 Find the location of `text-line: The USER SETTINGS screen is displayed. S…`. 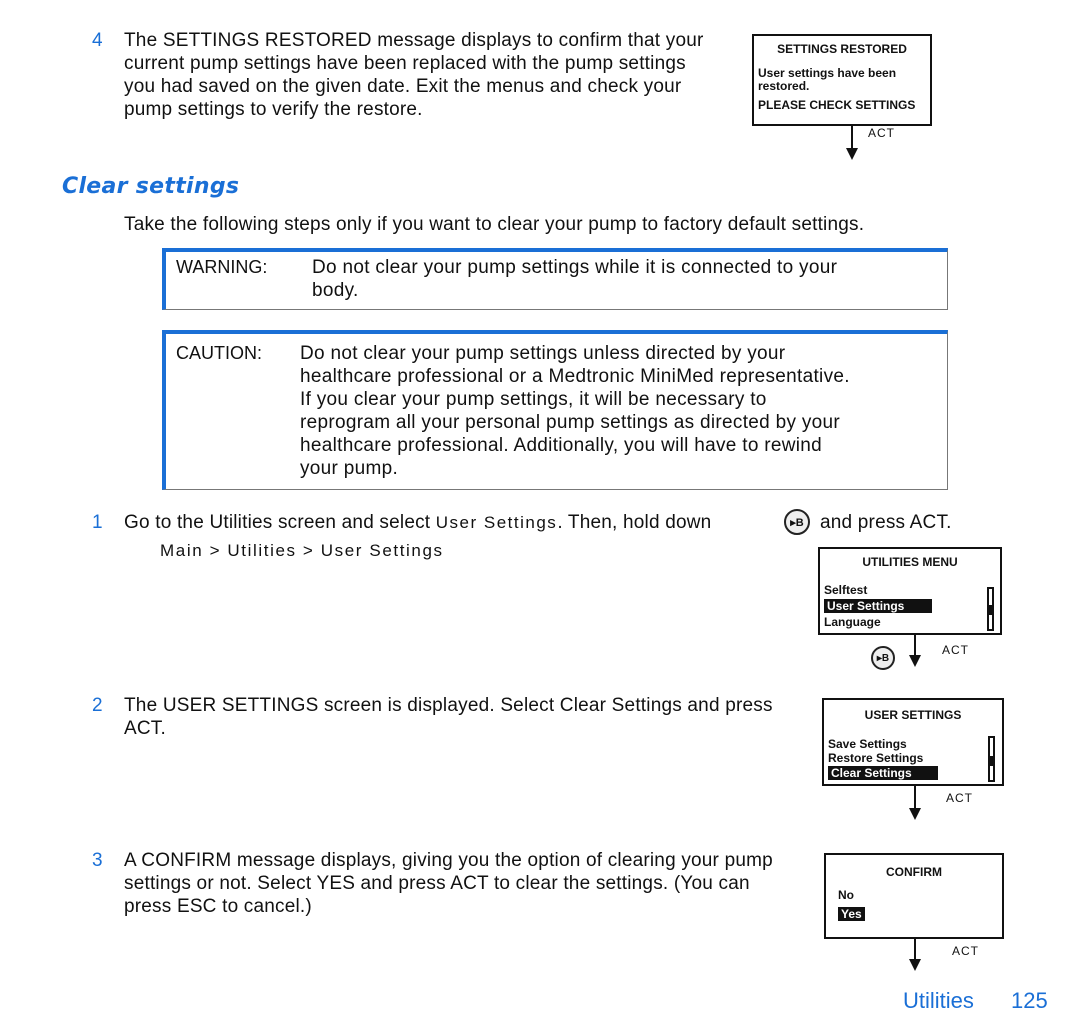

text-line: The USER SETTINGS screen is displayed. S… is located at coordinates (448, 705).